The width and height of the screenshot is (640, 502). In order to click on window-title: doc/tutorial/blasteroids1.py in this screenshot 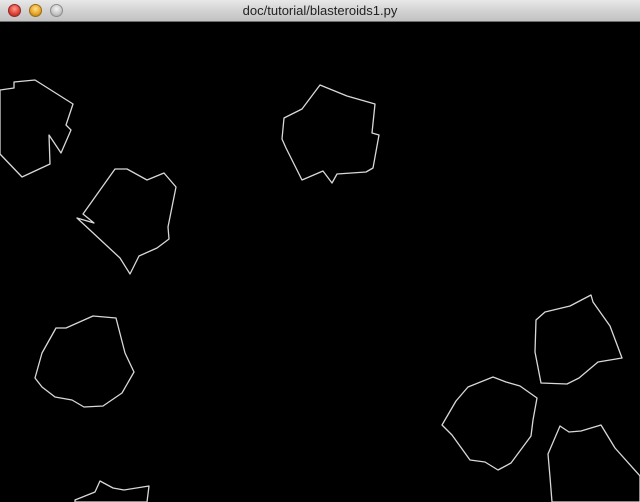, I will do `click(320, 10)`.